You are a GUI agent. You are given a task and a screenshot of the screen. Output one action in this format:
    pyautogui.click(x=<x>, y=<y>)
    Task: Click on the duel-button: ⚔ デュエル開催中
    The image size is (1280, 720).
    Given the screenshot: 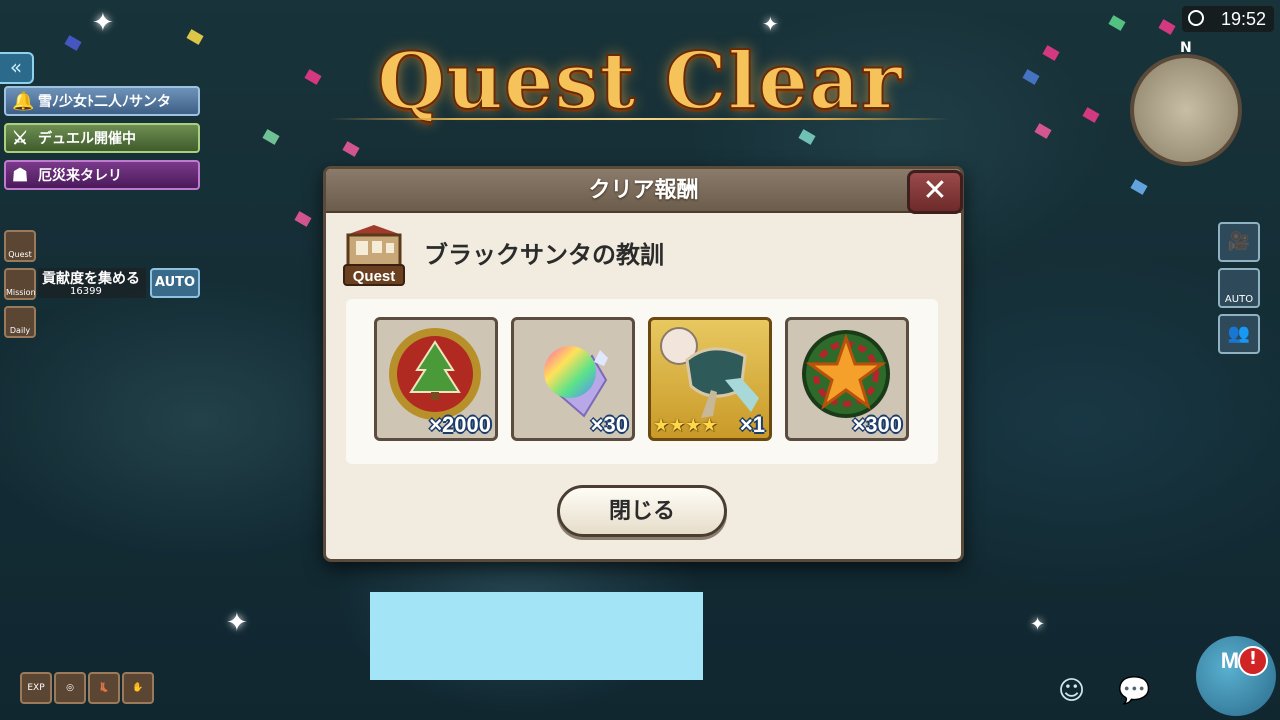 What is the action you would take?
    pyautogui.click(x=102, y=138)
    